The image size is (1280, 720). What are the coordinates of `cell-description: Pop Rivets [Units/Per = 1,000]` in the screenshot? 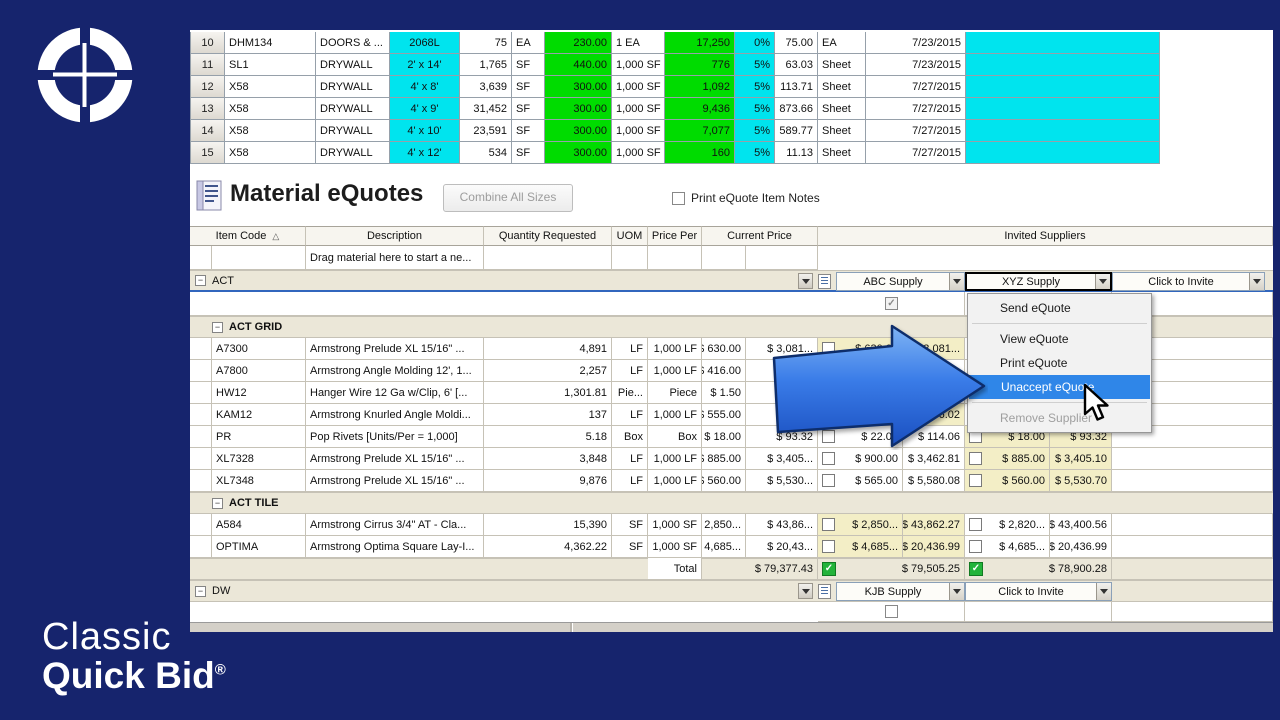 It's located at (395, 437).